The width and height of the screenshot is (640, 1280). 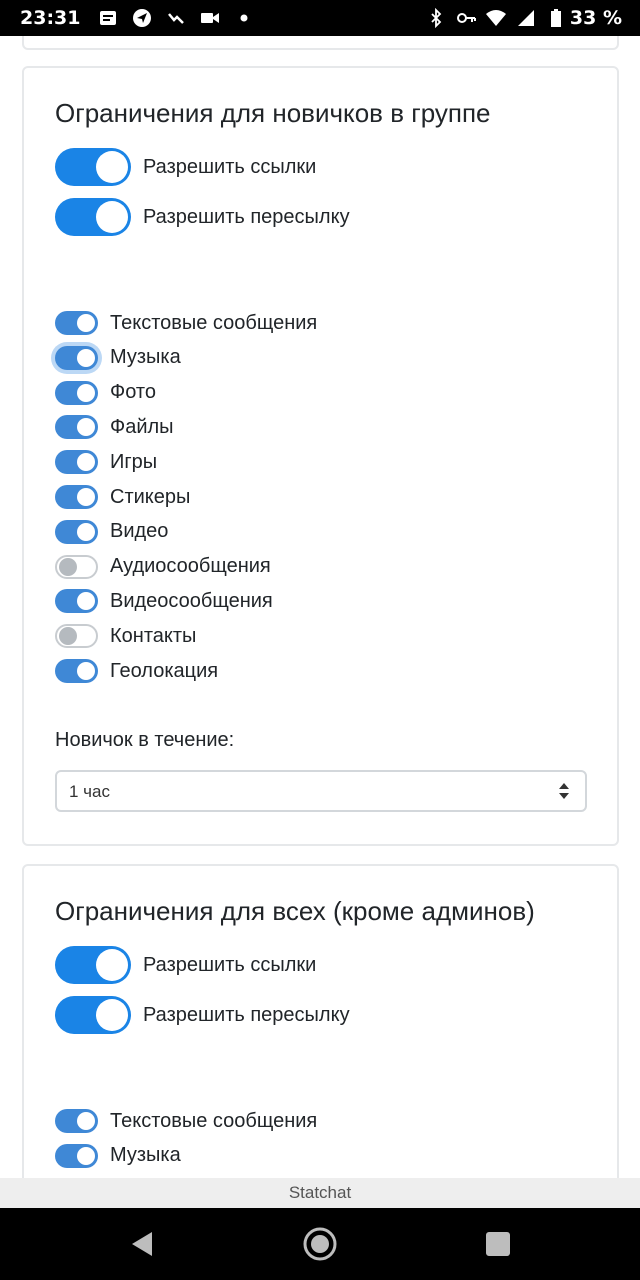 I want to click on content-toggle: Файлы, so click(x=114, y=427).